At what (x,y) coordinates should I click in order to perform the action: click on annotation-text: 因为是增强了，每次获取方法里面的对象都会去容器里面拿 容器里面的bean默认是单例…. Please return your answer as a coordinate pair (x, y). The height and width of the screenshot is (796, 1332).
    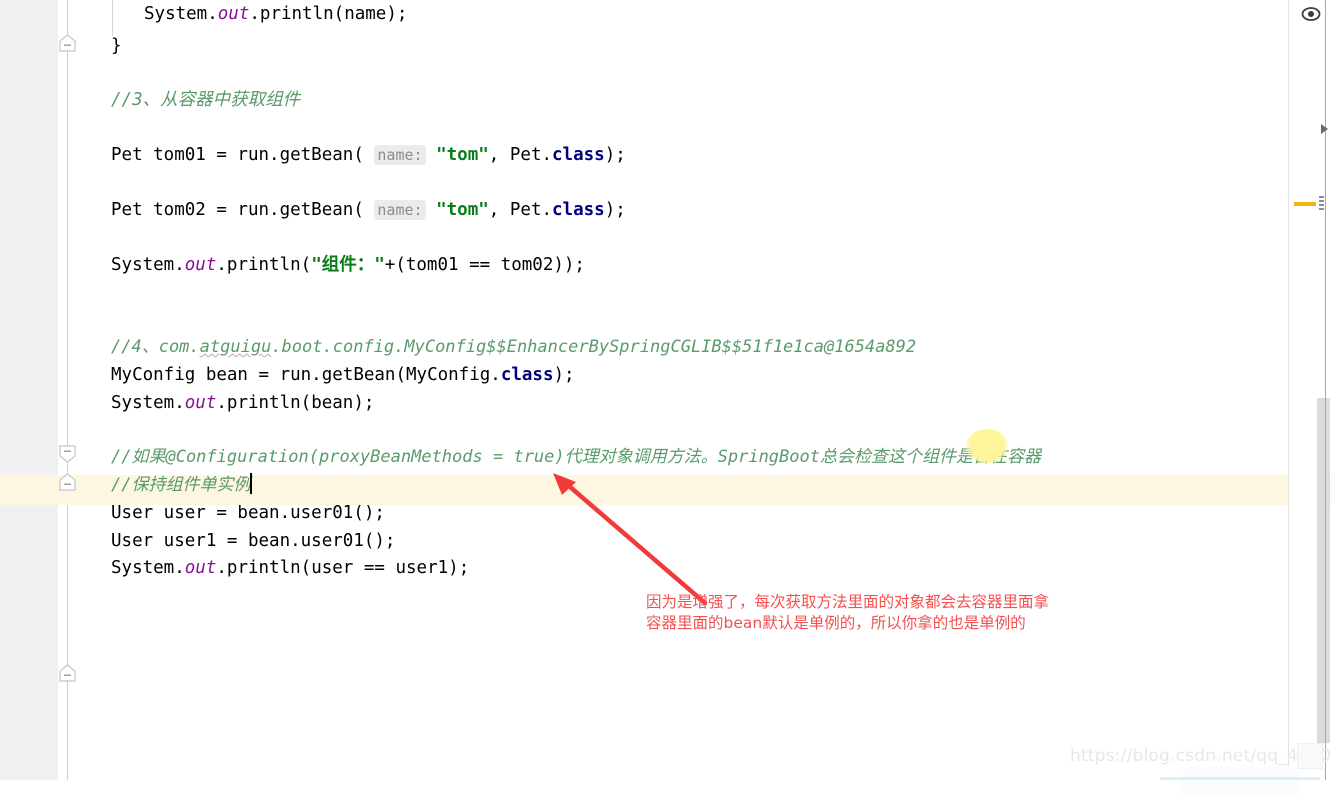
    Looking at the image, I should click on (847, 613).